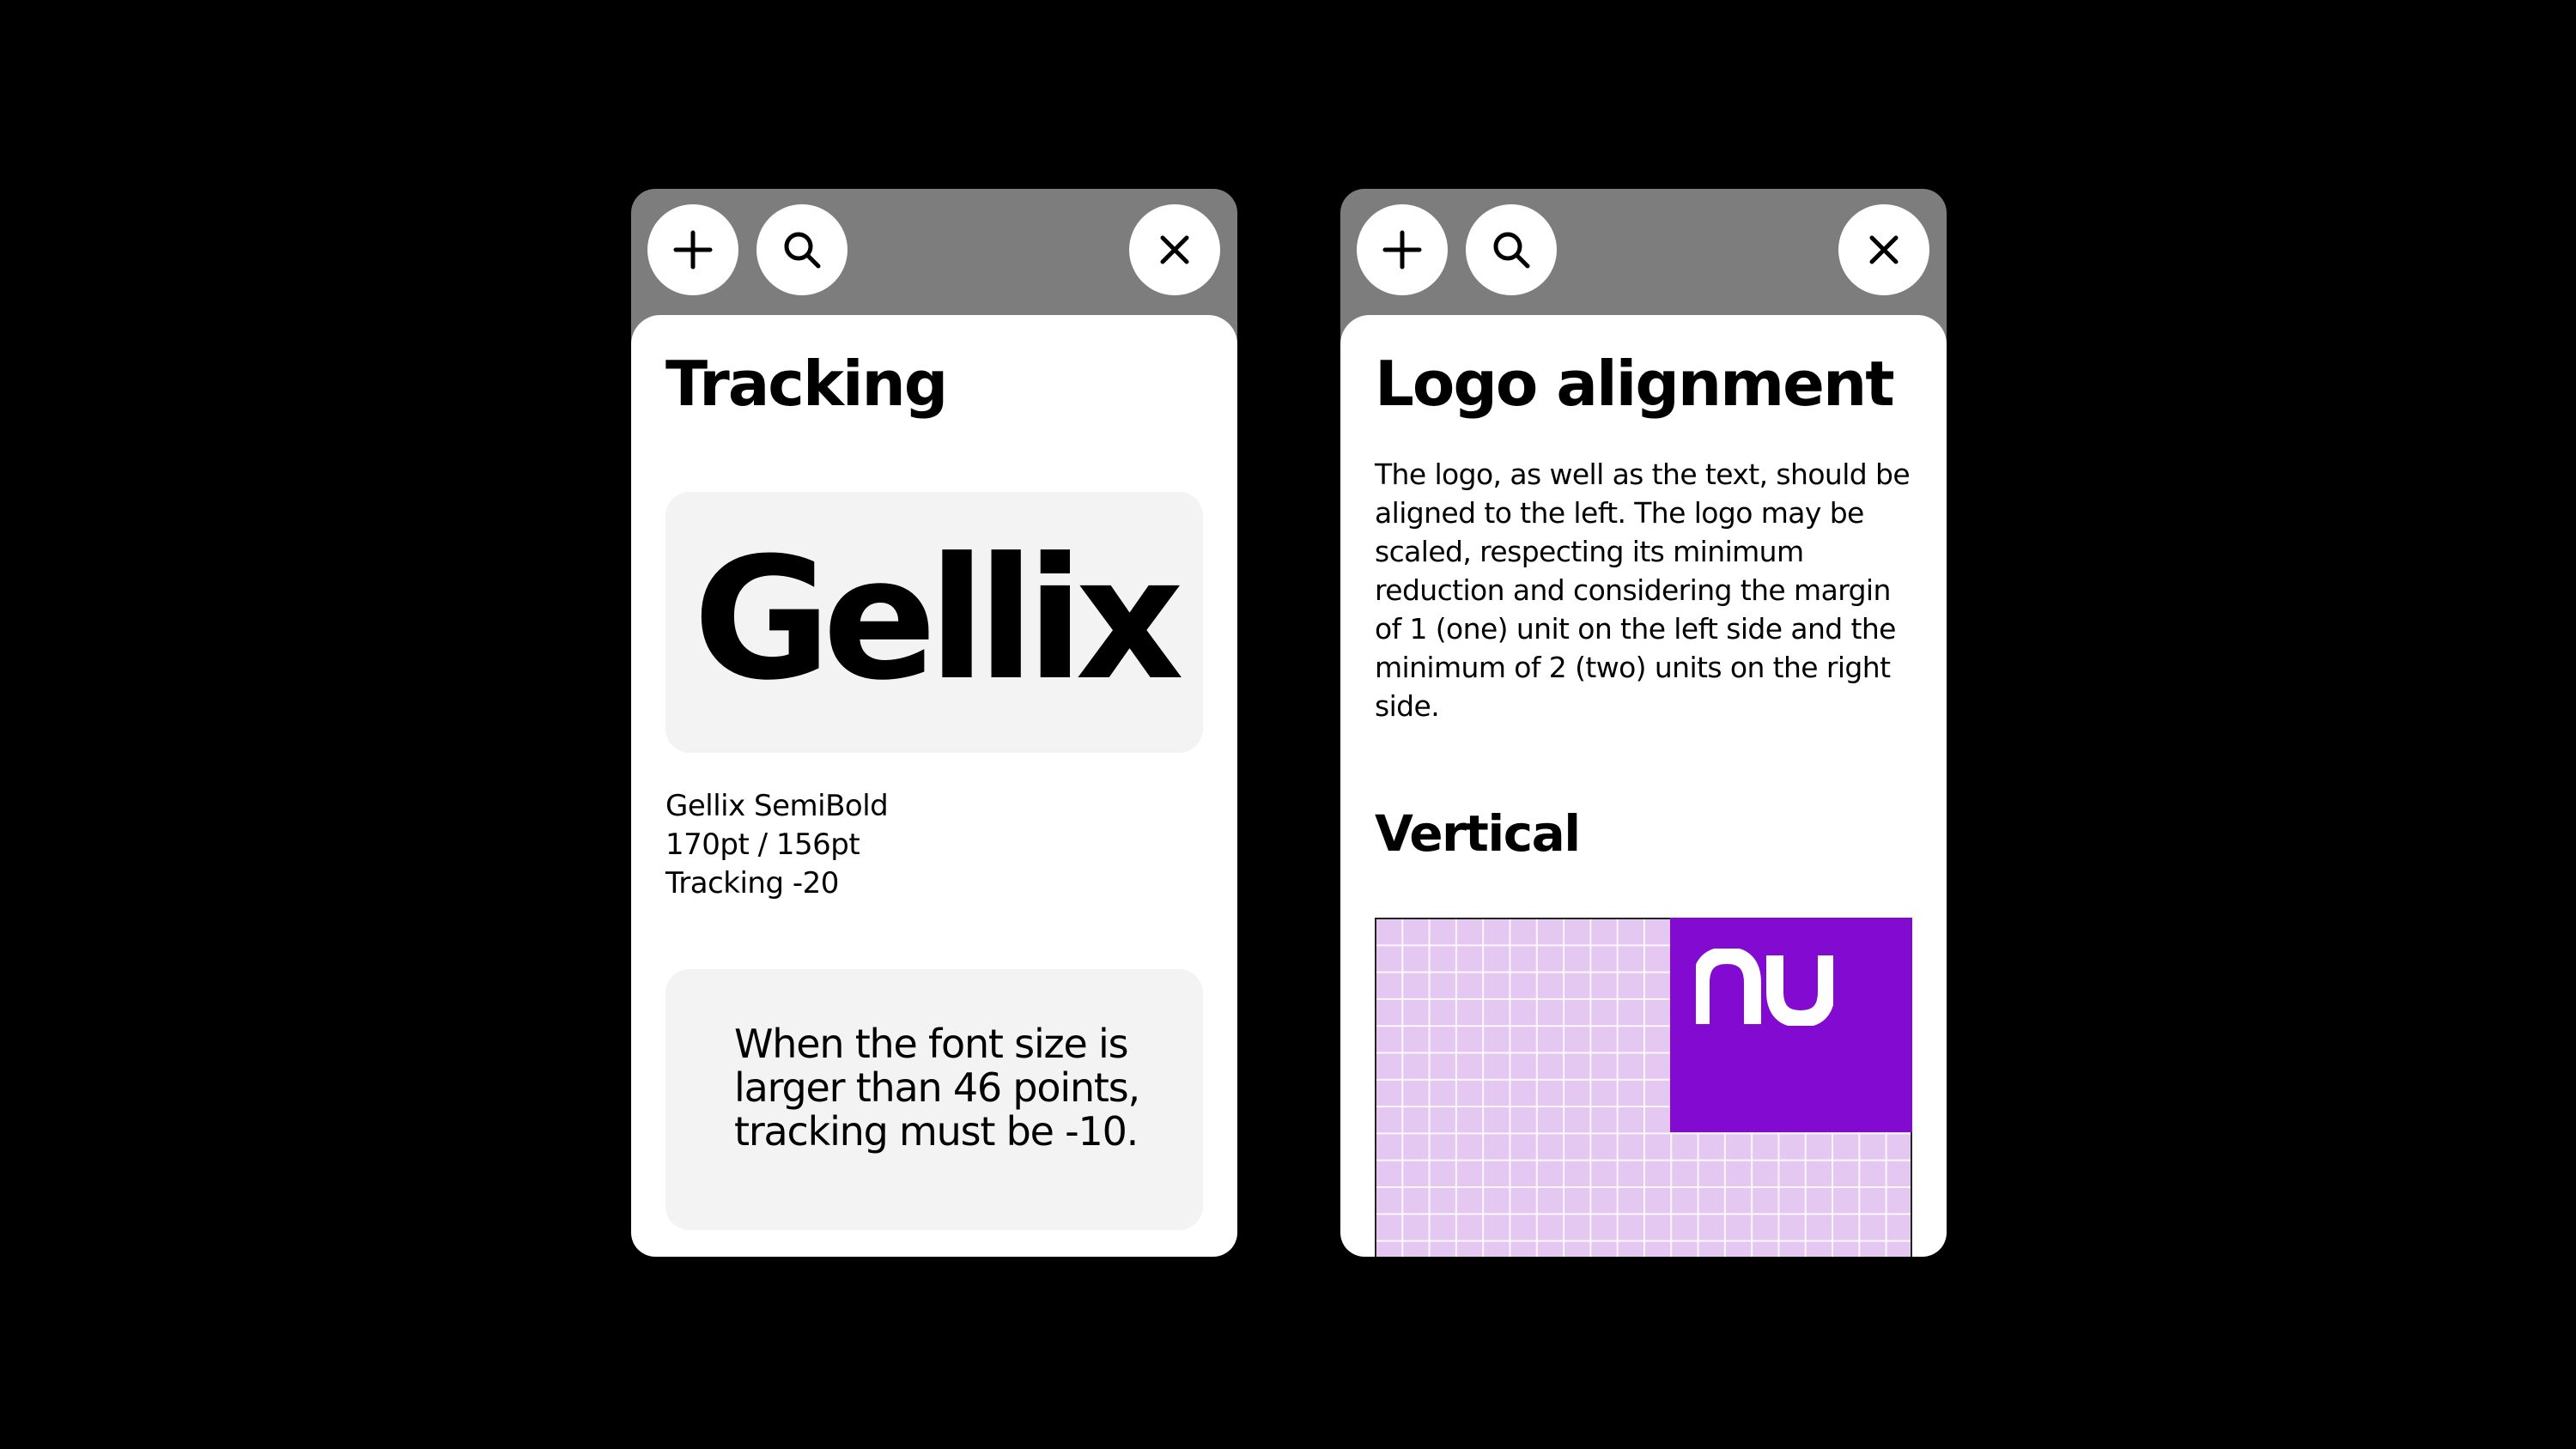 Image resolution: width=2576 pixels, height=1449 pixels. Describe the element at coordinates (806, 384) in the screenshot. I see `page-title: Tracking` at that location.